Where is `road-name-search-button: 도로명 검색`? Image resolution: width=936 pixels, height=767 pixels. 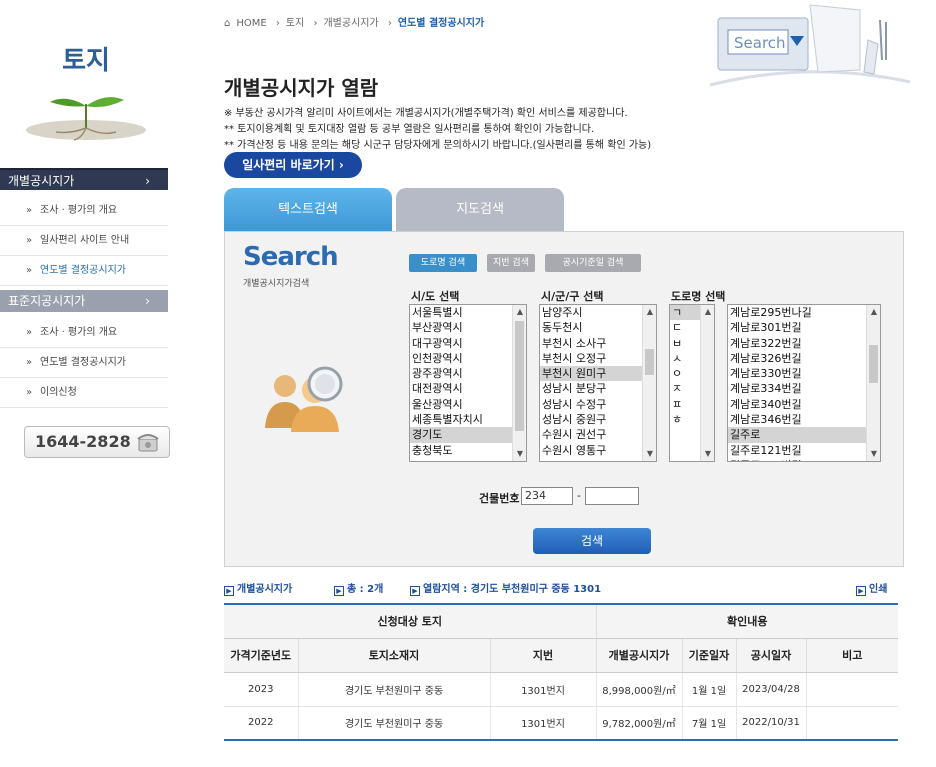 road-name-search-button: 도로명 검색 is located at coordinates (443, 263).